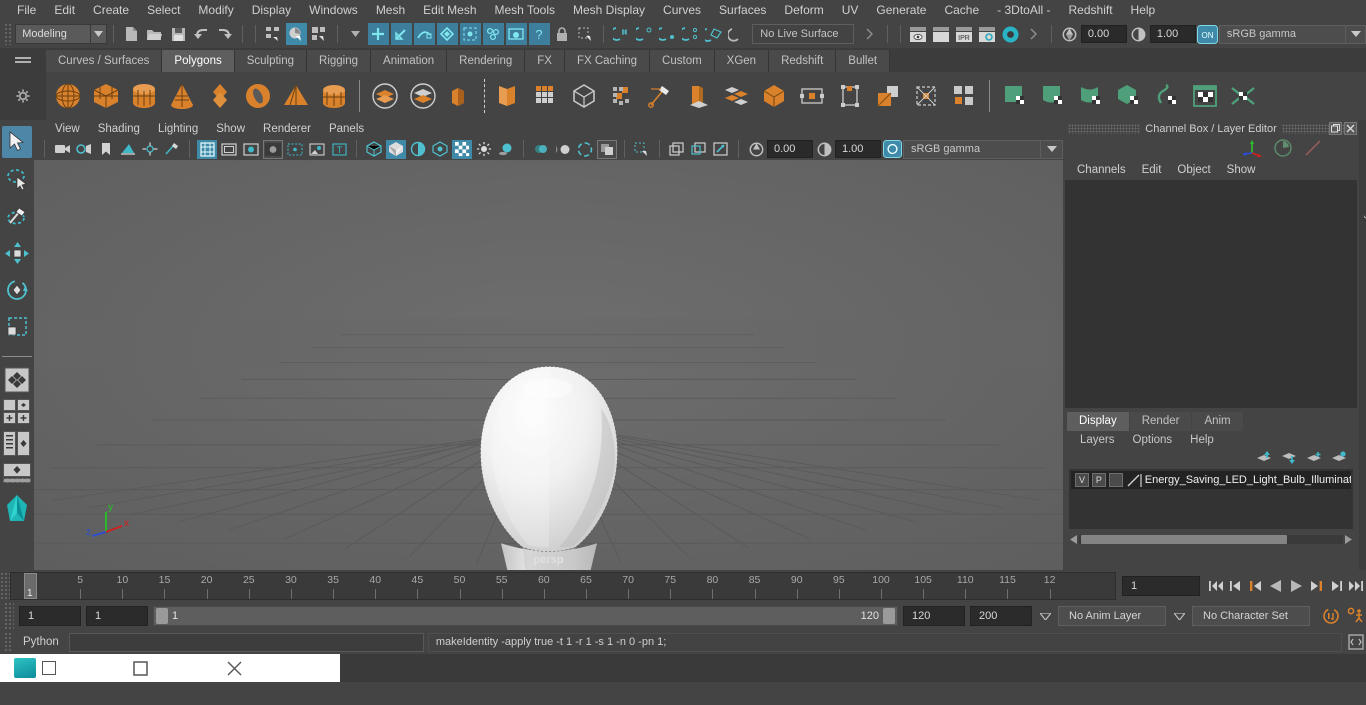 The image size is (1366, 705). What do you see at coordinates (198, 61) in the screenshot?
I see `shelf-tab-polygons: Polygons` at bounding box center [198, 61].